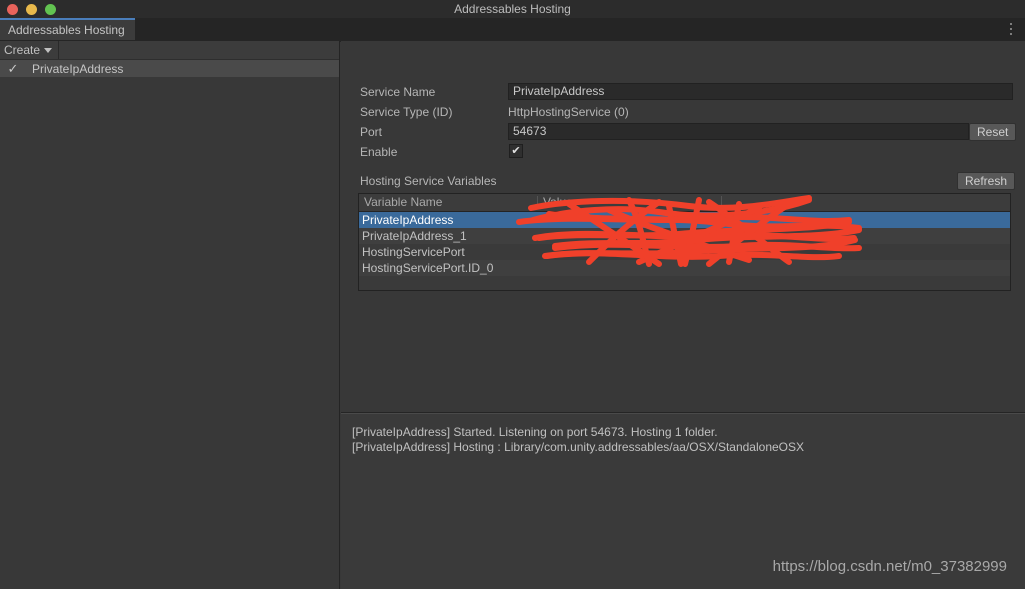 Image resolution: width=1025 pixels, height=589 pixels. I want to click on zoom-button, so click(50, 9).